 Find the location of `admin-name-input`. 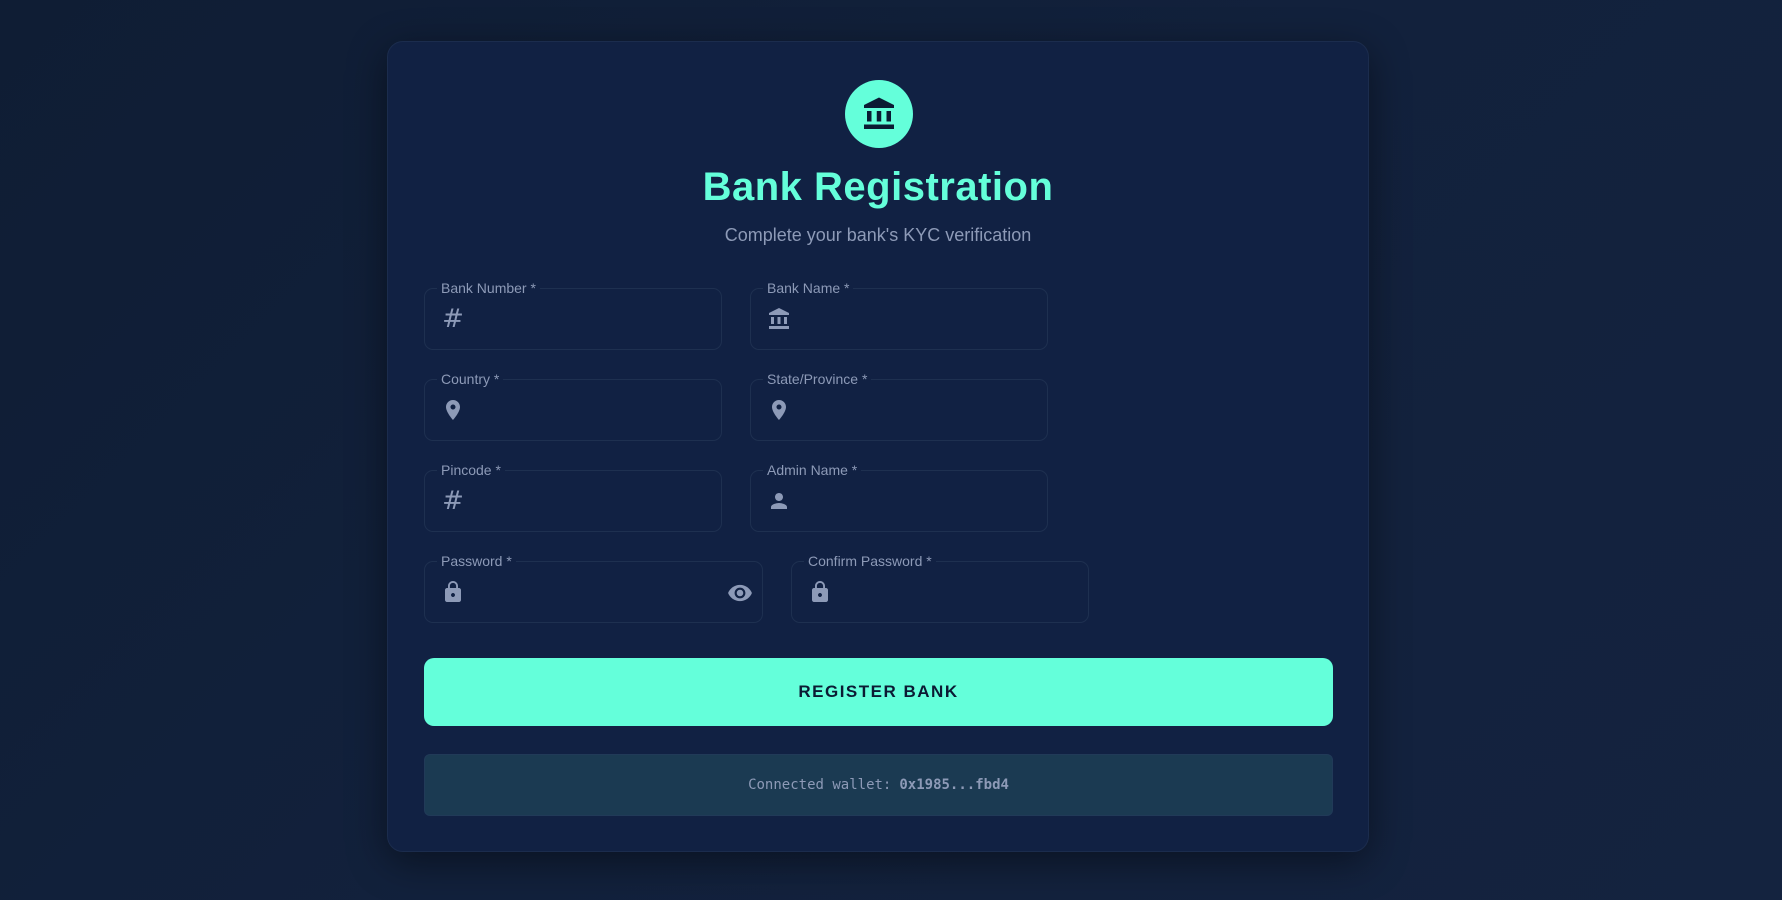

admin-name-input is located at coordinates (917, 502).